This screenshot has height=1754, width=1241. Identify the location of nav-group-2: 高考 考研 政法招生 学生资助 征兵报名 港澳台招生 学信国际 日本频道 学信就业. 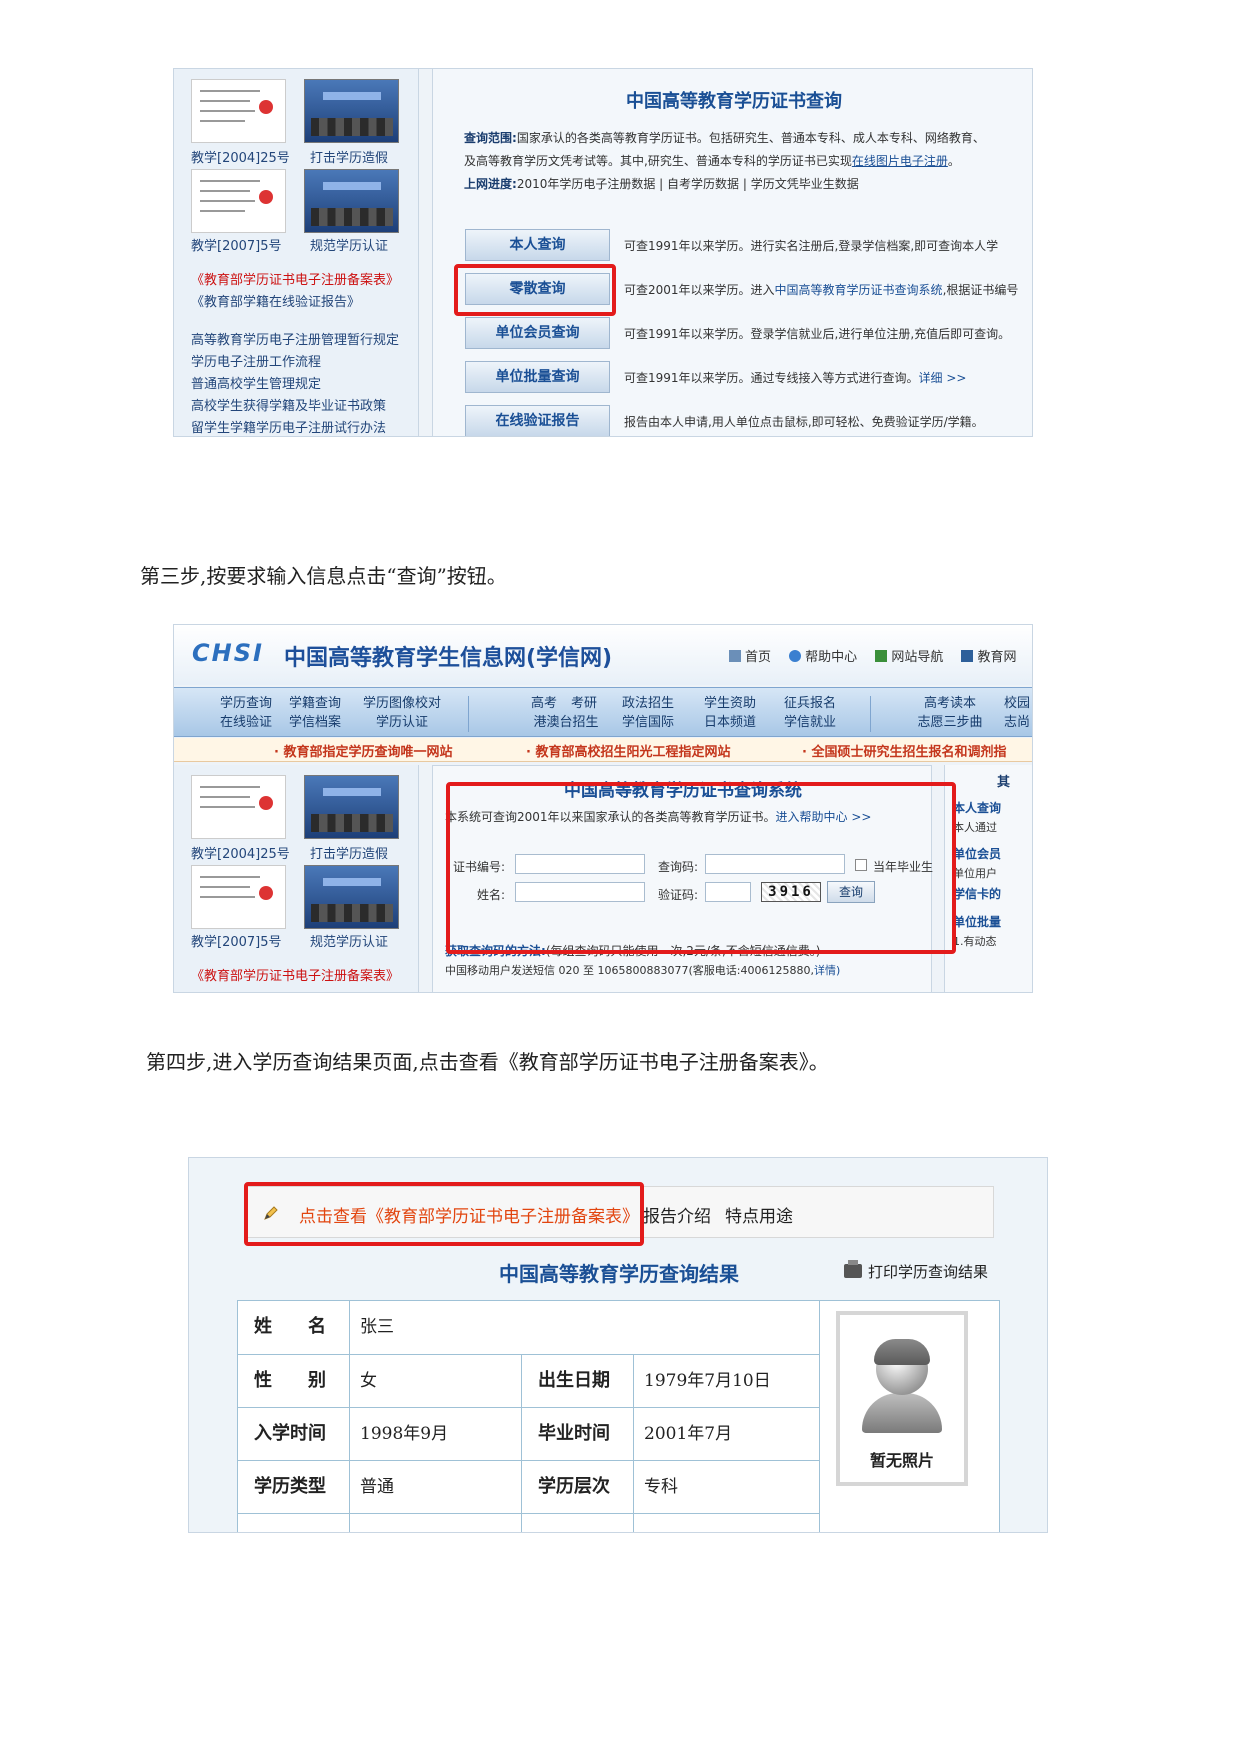
(688, 713).